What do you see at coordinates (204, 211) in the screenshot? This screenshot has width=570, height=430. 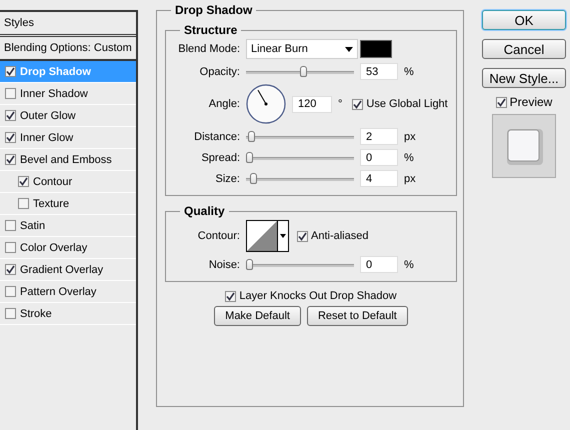 I see `section-title: Quality` at bounding box center [204, 211].